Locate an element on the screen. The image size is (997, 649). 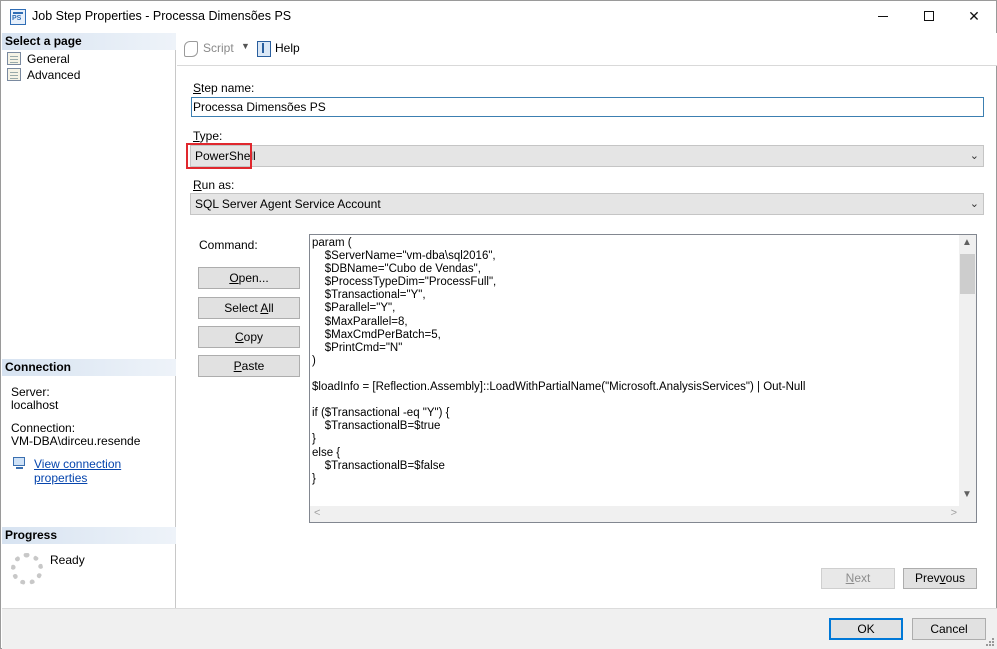
type-label: Type: is located at coordinates (208, 136).